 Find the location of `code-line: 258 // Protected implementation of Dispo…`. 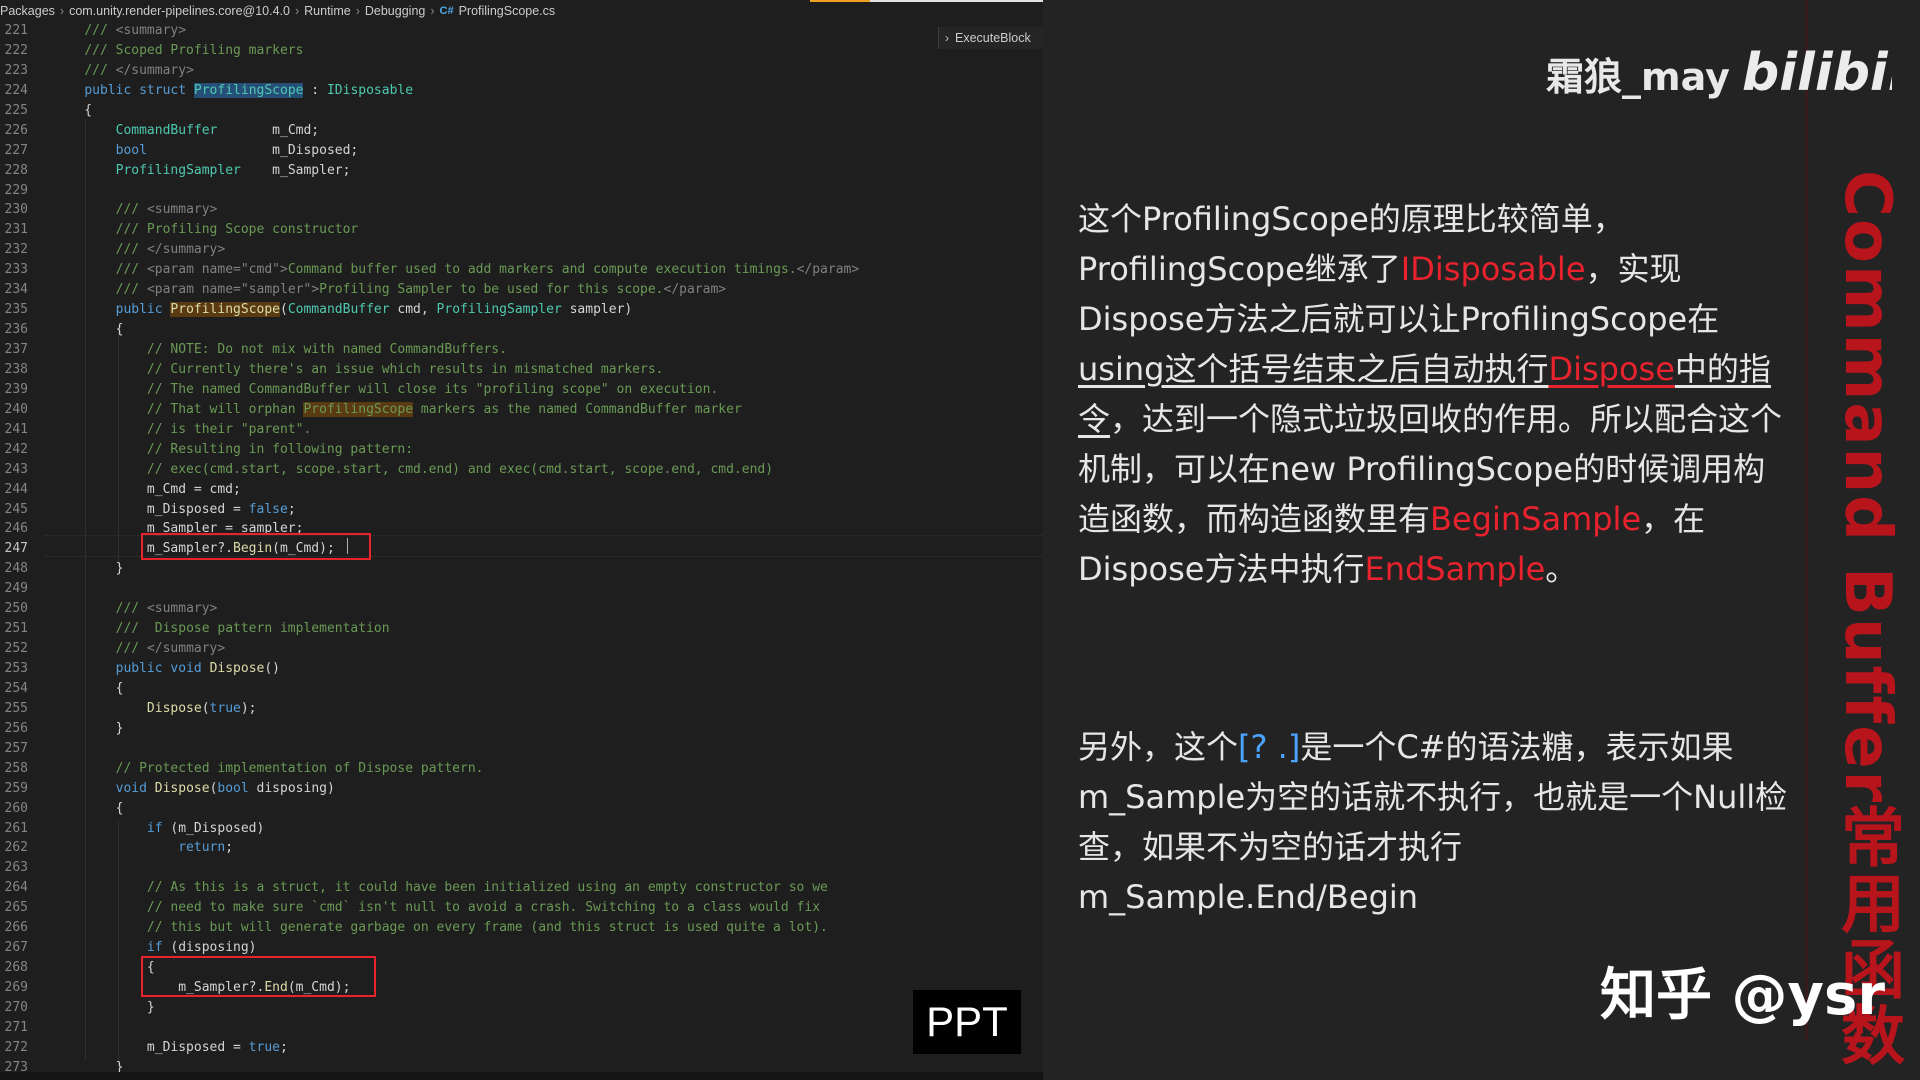

code-line: 258 // Protected implementation of Dispo… is located at coordinates (521, 769).